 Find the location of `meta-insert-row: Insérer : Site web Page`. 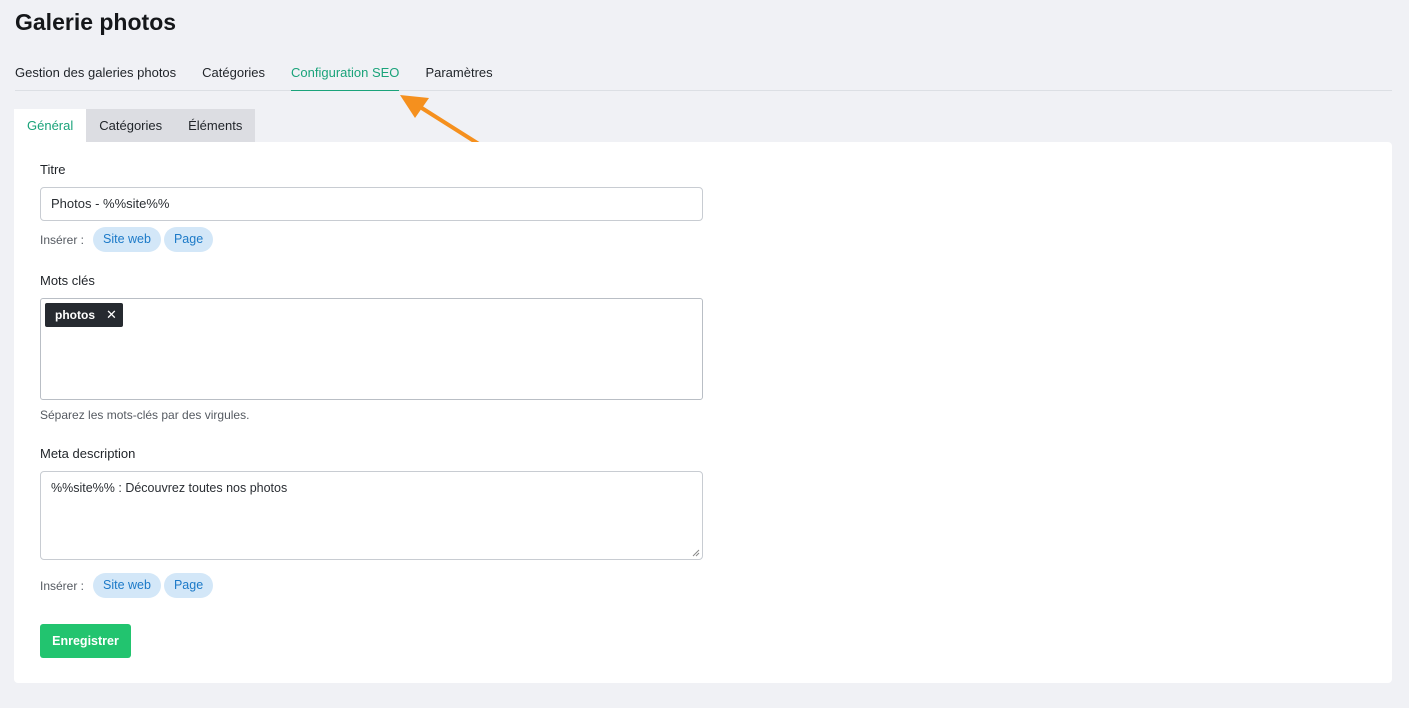

meta-insert-row: Insérer : Site web Page is located at coordinates (128, 585).